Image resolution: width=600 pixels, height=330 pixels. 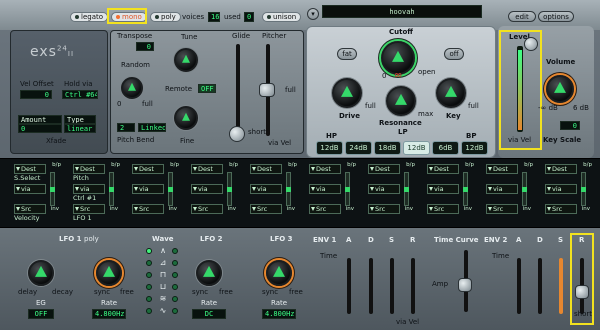 What do you see at coordinates (349, 286) in the screenshot?
I see `env1-a-slider` at bounding box center [349, 286].